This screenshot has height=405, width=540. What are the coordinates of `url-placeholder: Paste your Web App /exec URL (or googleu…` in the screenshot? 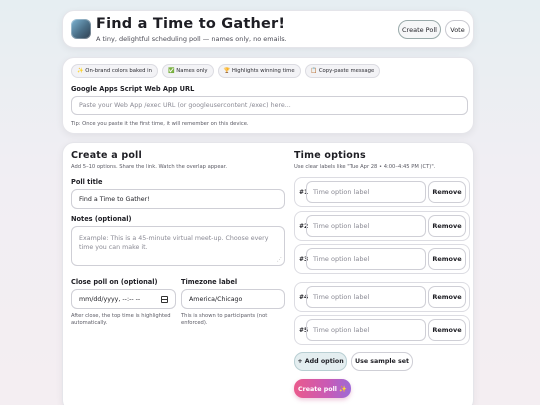 It's located at (185, 105).